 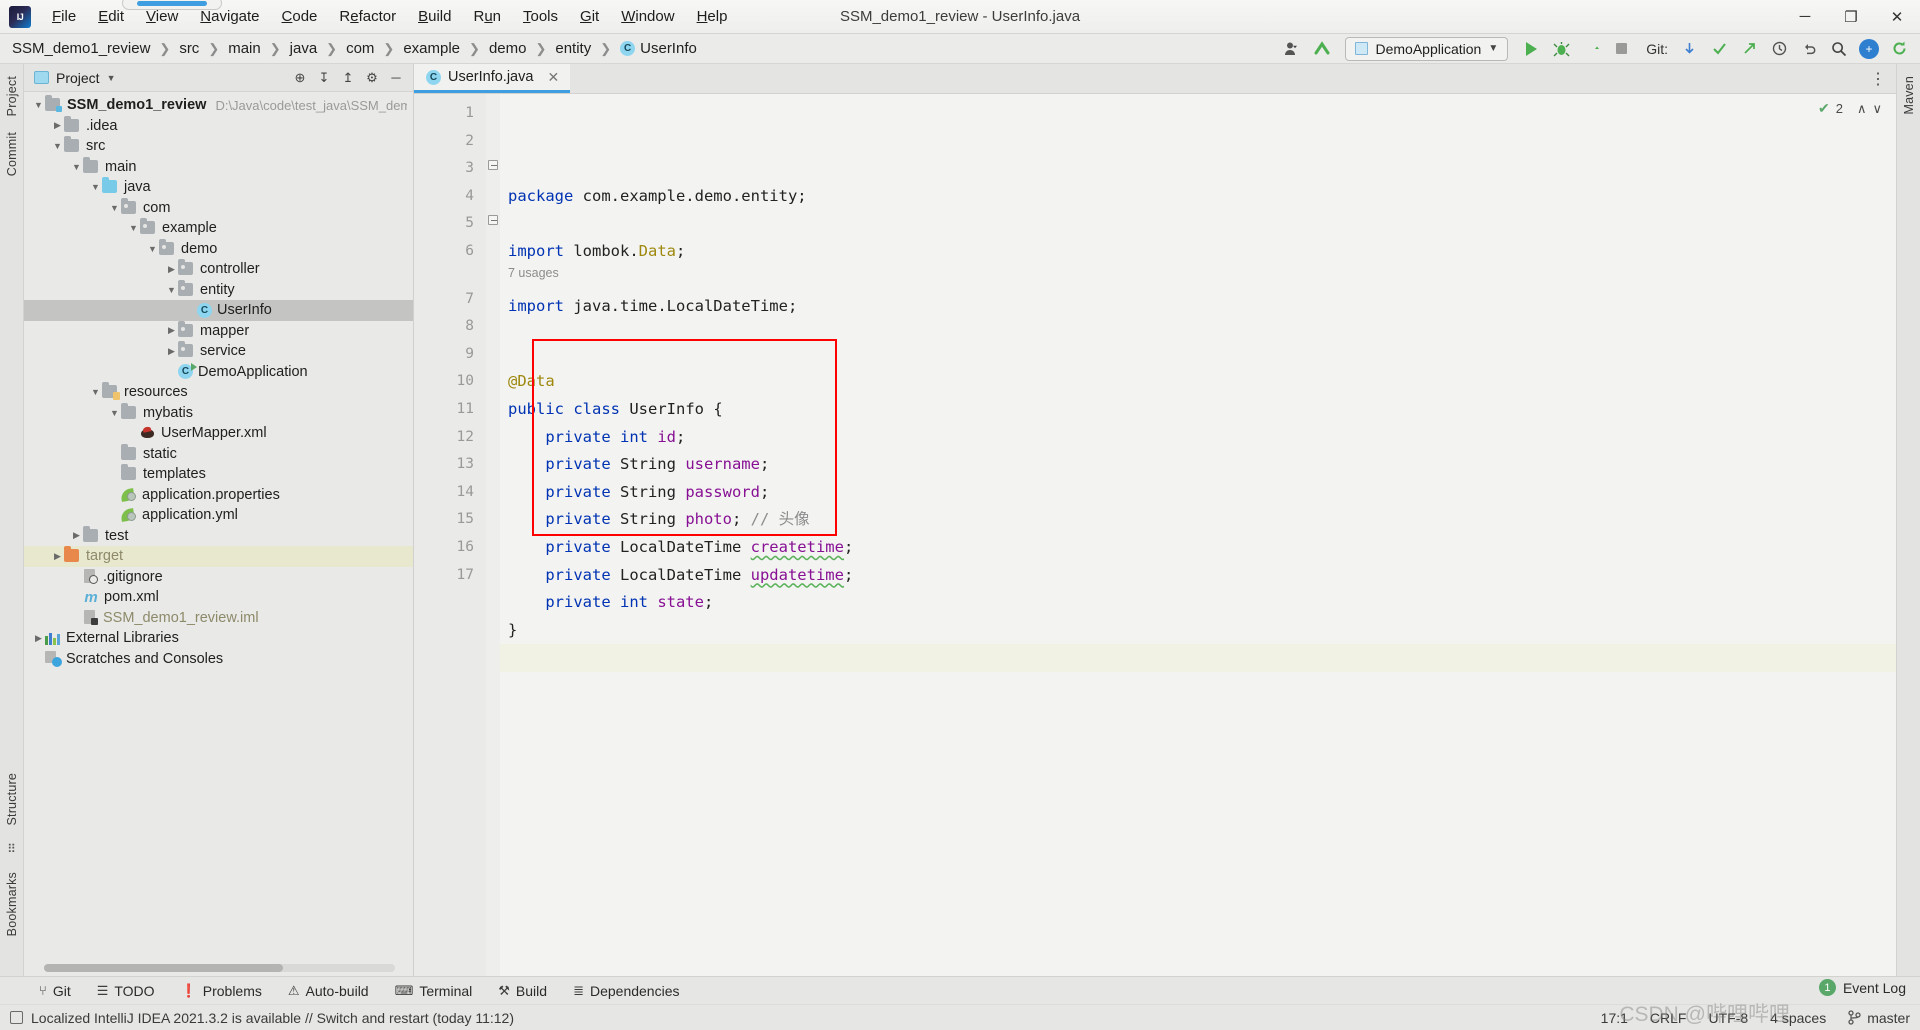 What do you see at coordinates (1899, 49) in the screenshot?
I see `sync-icon` at bounding box center [1899, 49].